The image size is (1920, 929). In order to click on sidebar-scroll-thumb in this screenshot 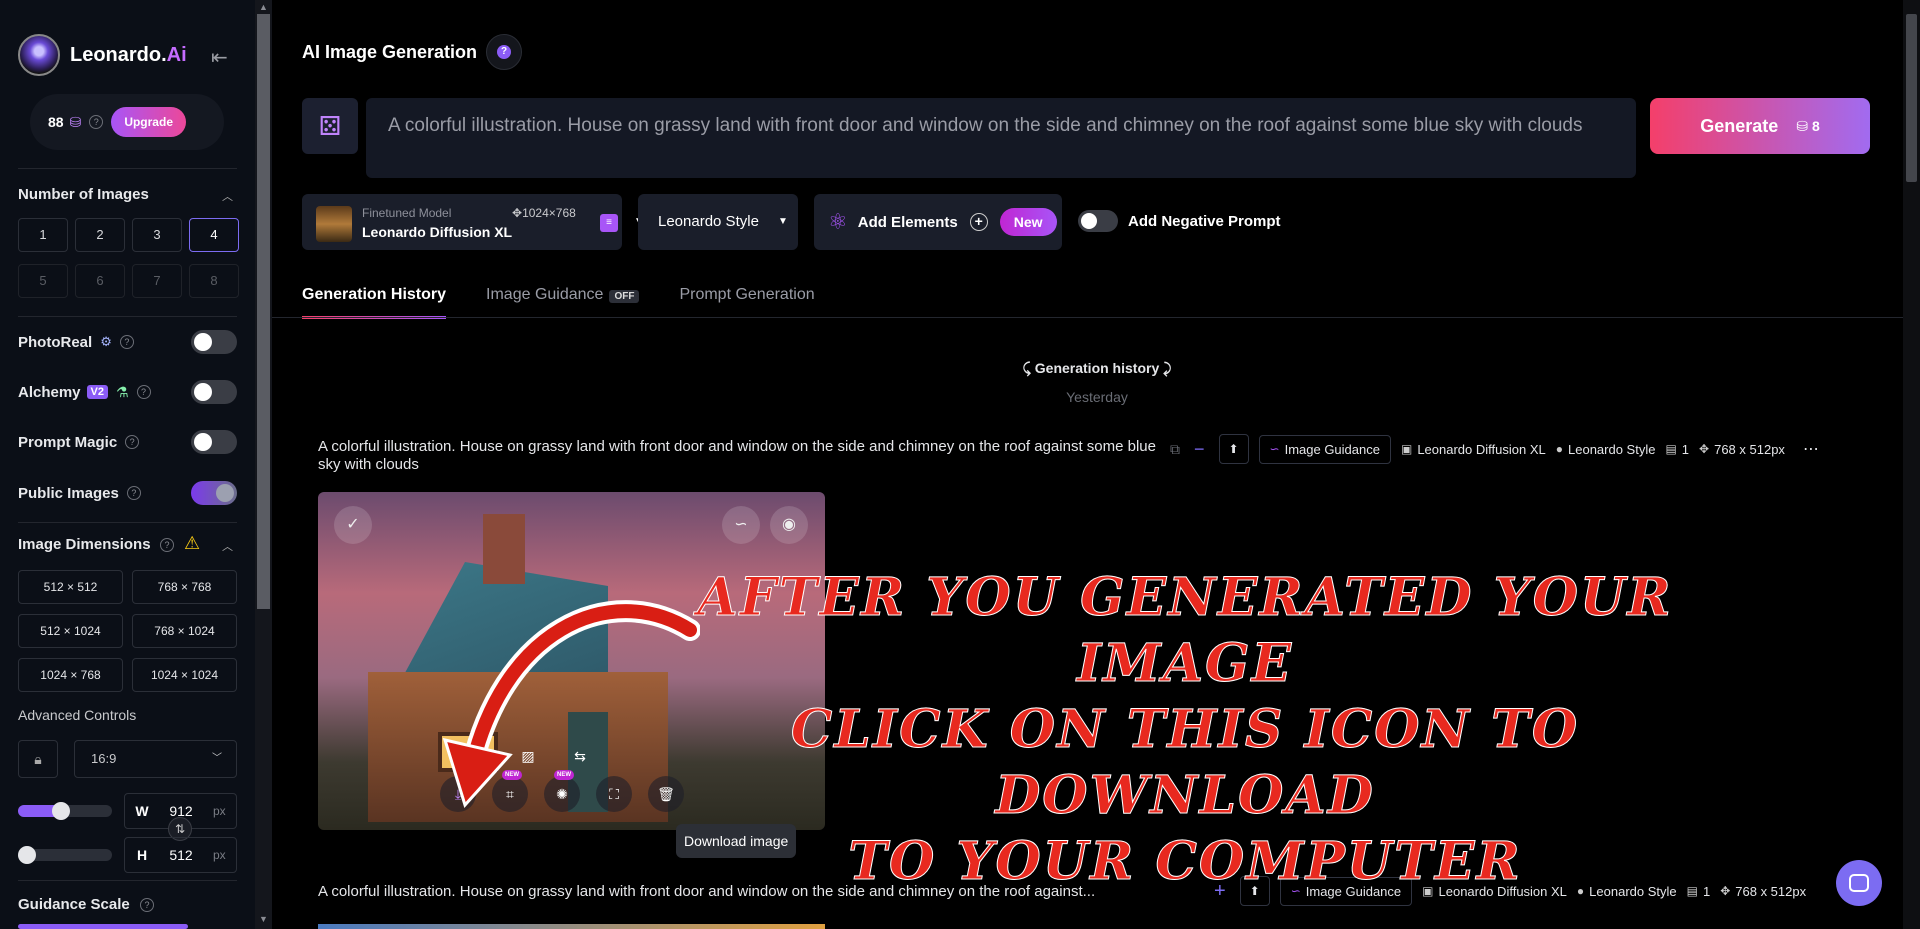, I will do `click(263, 311)`.